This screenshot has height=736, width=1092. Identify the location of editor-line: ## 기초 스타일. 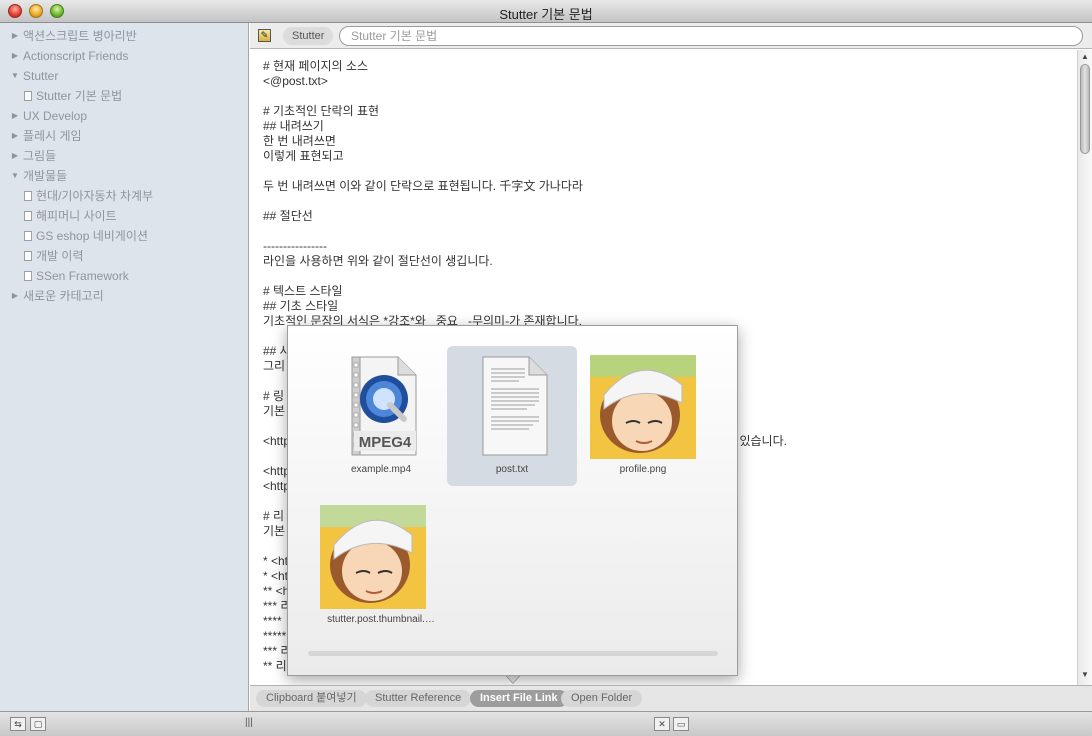
(301, 306).